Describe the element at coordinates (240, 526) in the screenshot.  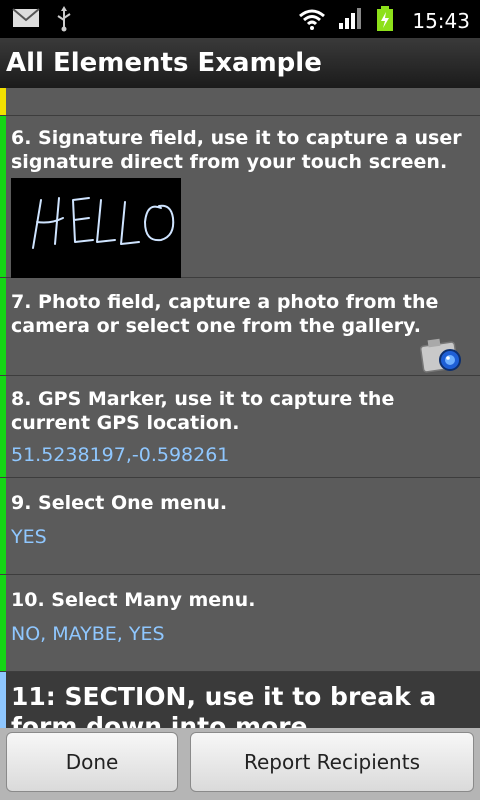
I see `select-one-field: 9. Select One menu. YES` at that location.